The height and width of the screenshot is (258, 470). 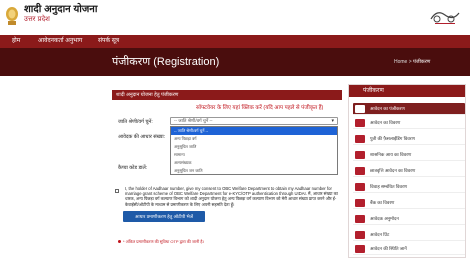 I want to click on send-otp-button: आधार प्रमाणीकरण हेतु ओटीपी भेजें, so click(x=164, y=216).